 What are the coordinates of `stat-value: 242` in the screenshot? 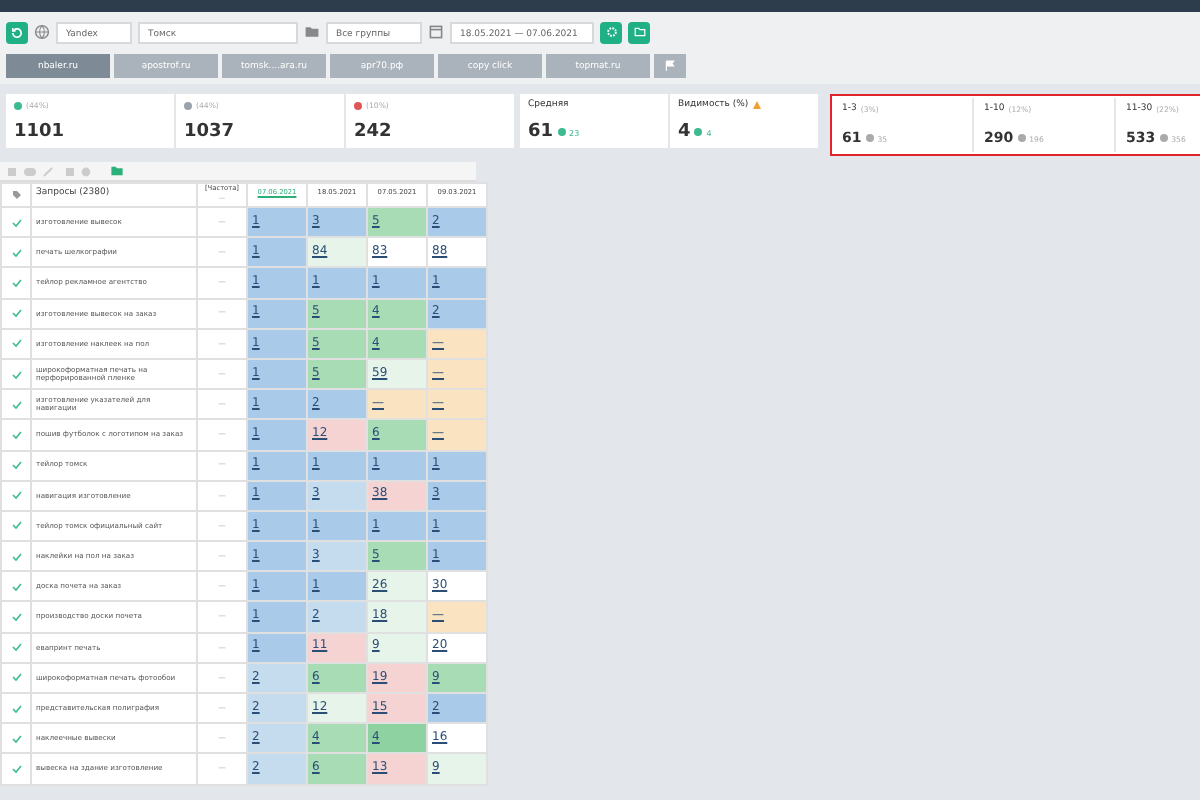 It's located at (374, 132).